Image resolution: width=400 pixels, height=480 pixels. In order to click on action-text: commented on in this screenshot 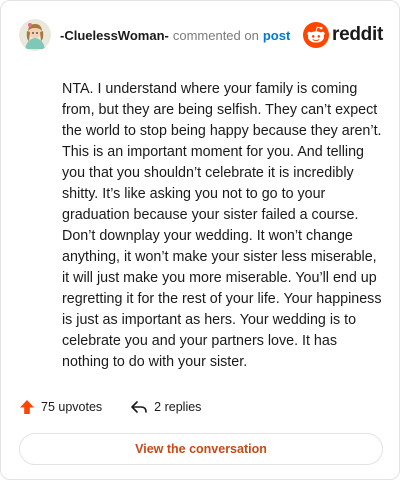, I will do `click(215, 35)`.